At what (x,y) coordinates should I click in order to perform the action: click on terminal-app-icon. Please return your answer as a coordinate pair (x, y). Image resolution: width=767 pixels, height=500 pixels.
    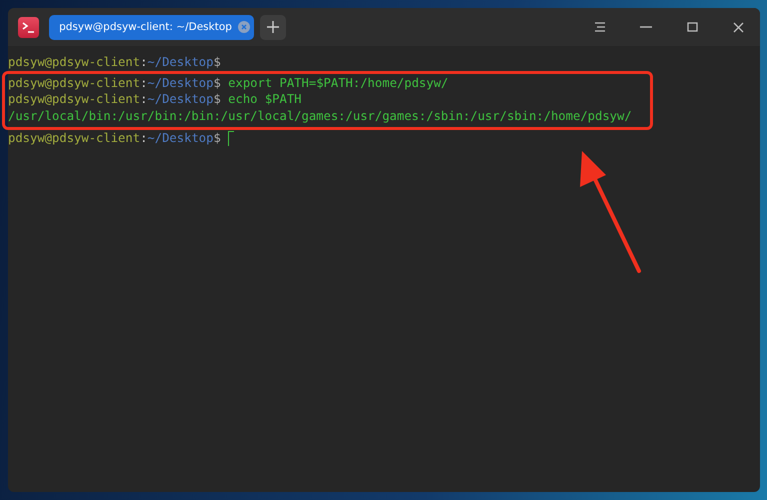
    Looking at the image, I should click on (28, 27).